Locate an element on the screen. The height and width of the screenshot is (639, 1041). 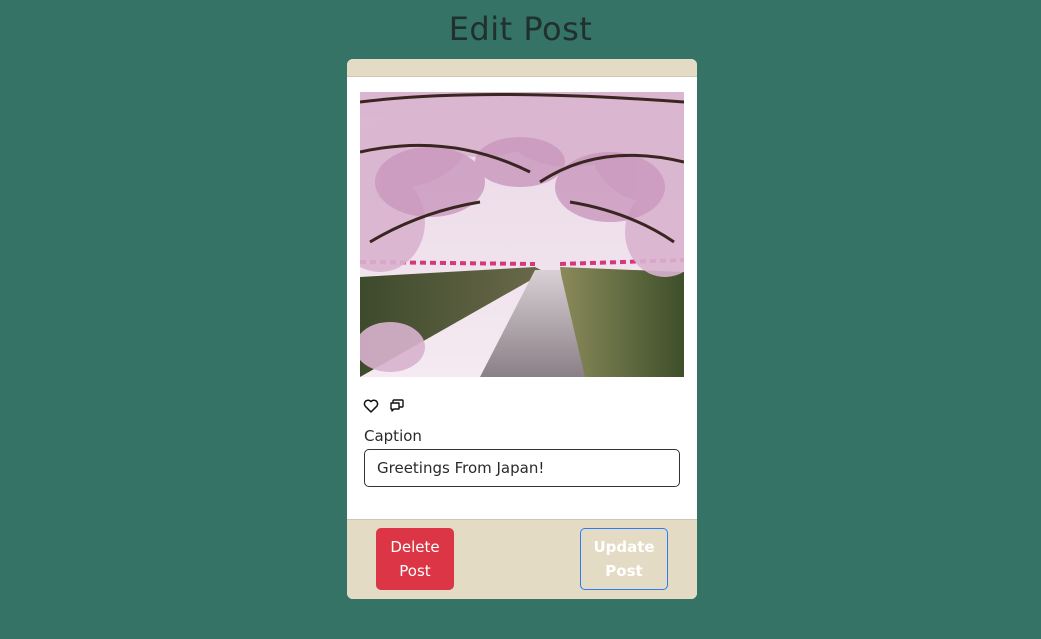
delete-post-button: Delete Post is located at coordinates (415, 559).